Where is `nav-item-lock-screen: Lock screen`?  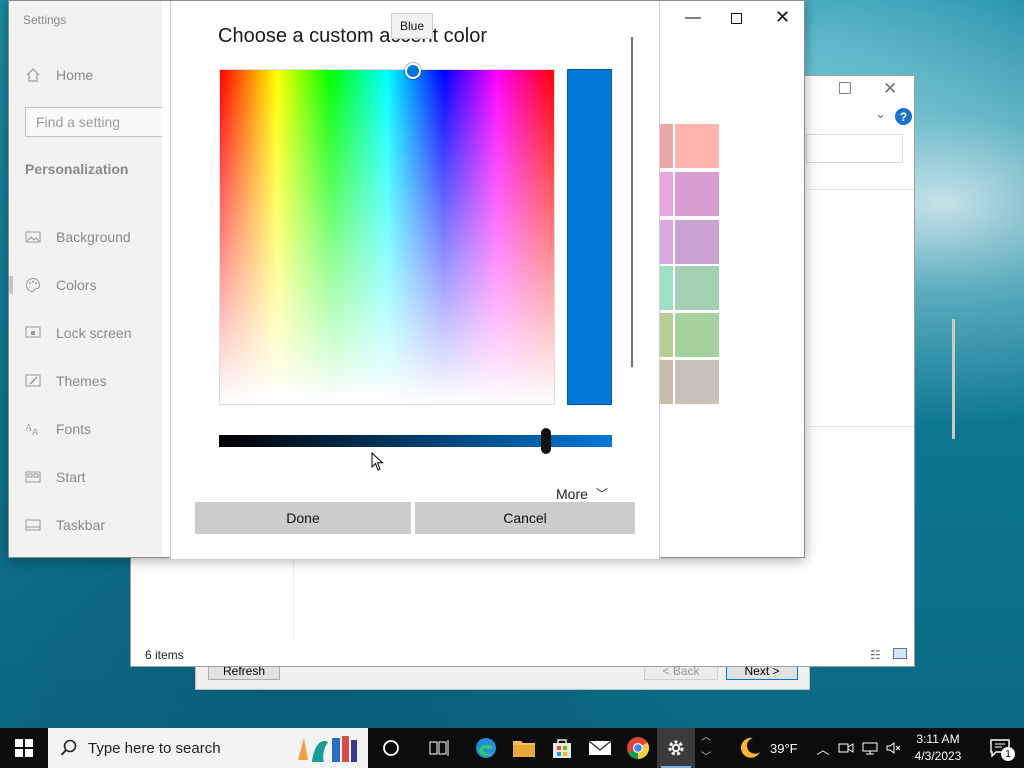 nav-item-lock-screen: Lock screen is located at coordinates (85, 333).